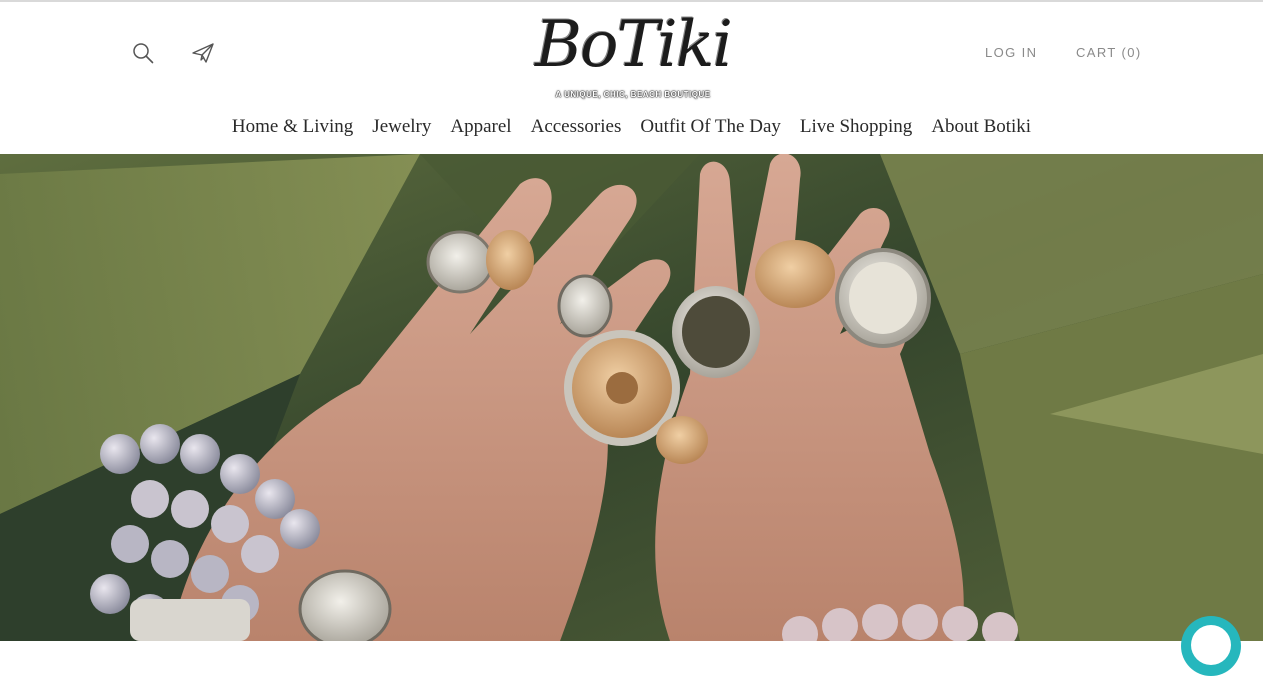 This screenshot has height=676, width=1263. What do you see at coordinates (1011, 52) in the screenshot?
I see `login-link: LOG IN` at bounding box center [1011, 52].